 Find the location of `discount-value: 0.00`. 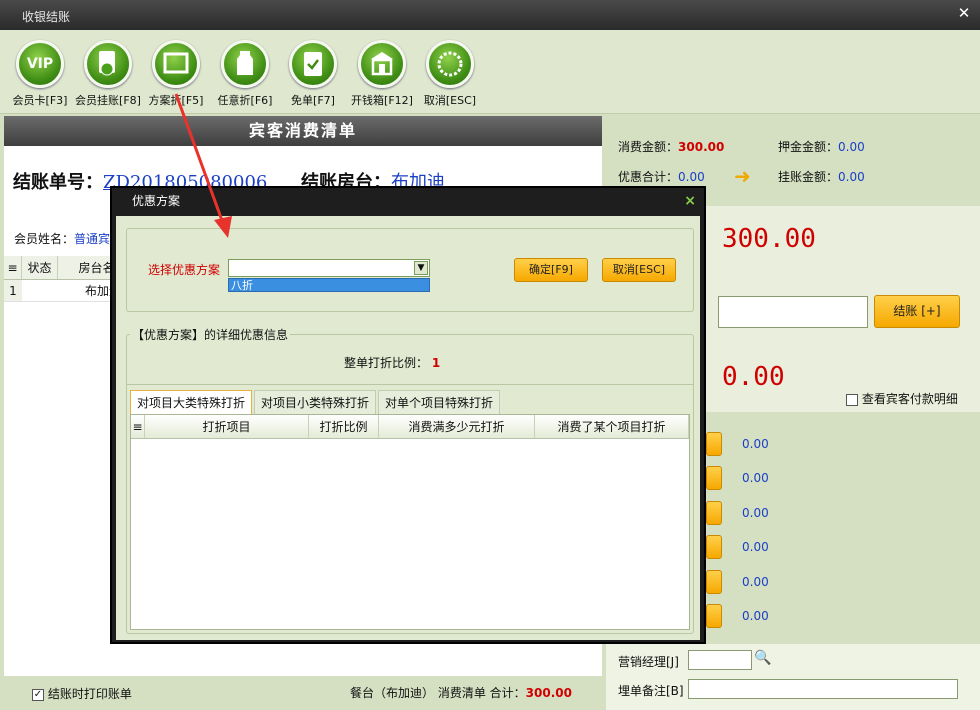

discount-value: 0.00 is located at coordinates (691, 177).